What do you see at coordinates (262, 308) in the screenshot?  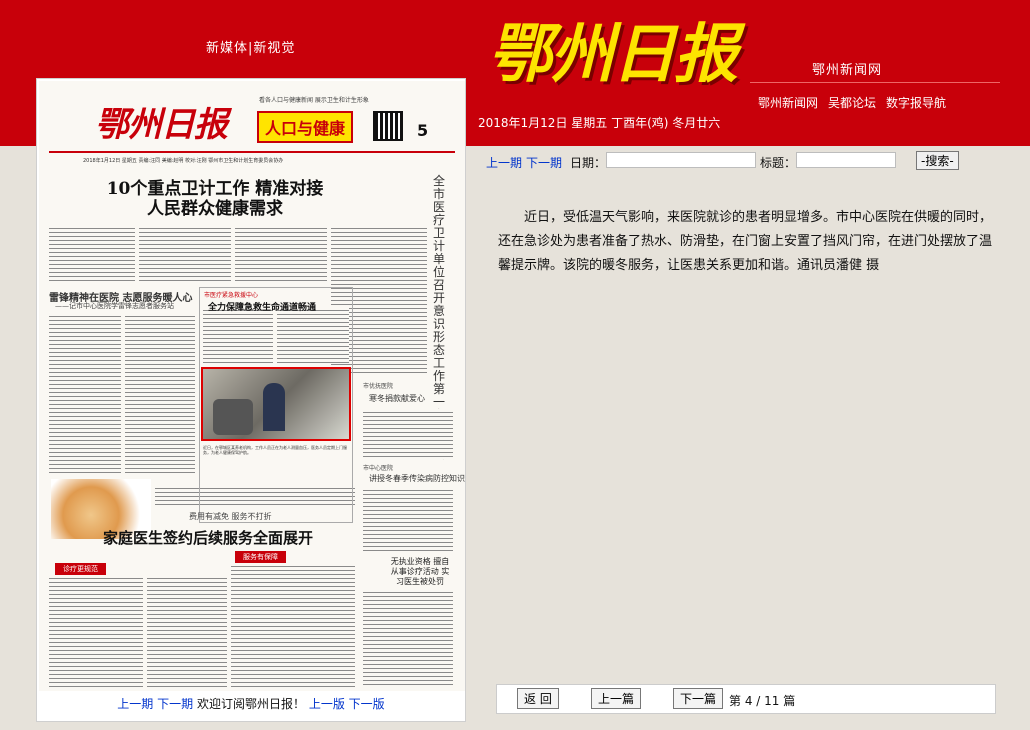 I see `paper-box-title: 全力保障急救生命通道畅通` at bounding box center [262, 308].